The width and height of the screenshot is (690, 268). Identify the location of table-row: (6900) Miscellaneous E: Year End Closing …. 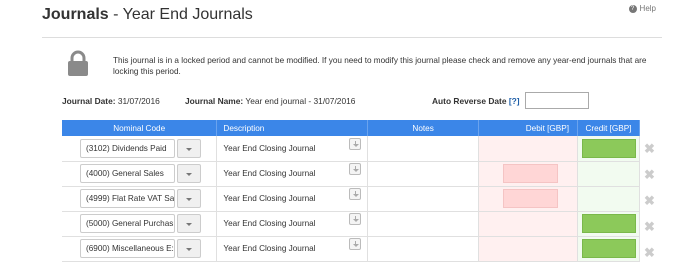
(351, 249).